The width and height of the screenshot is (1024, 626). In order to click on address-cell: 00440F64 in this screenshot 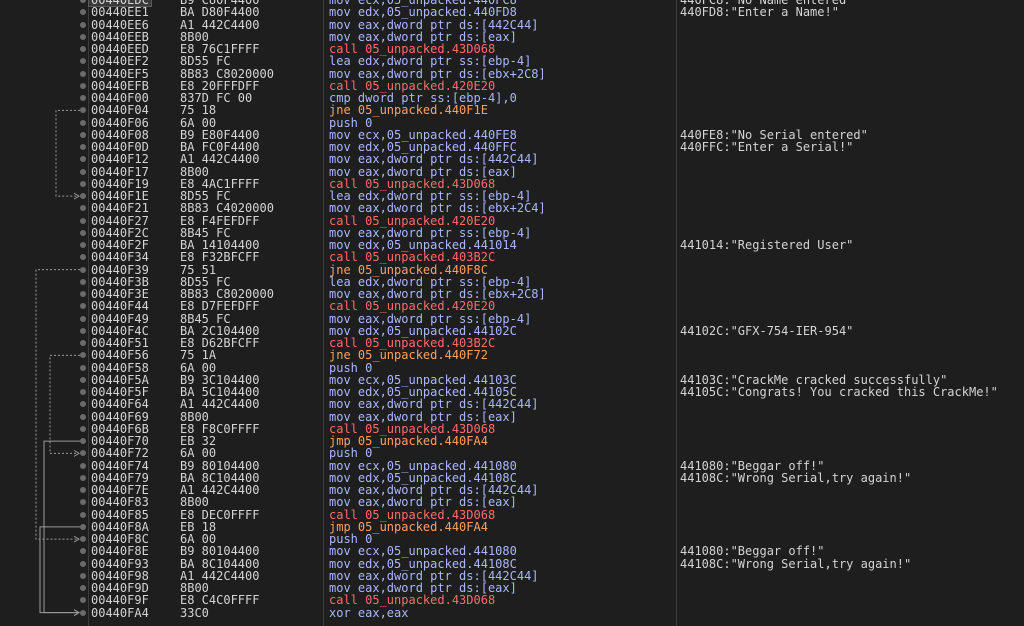, I will do `click(120, 404)`.